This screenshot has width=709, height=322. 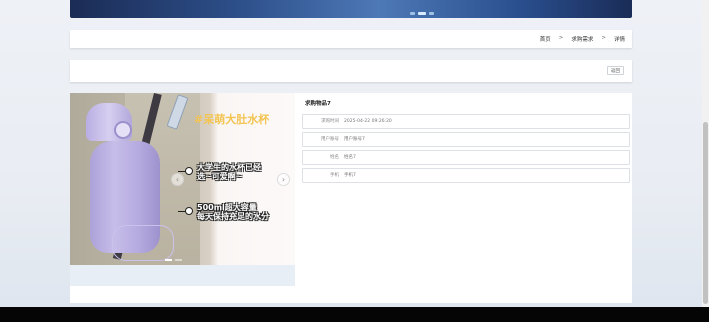 I want to click on bottle-body: ★, so click(x=132, y=201).